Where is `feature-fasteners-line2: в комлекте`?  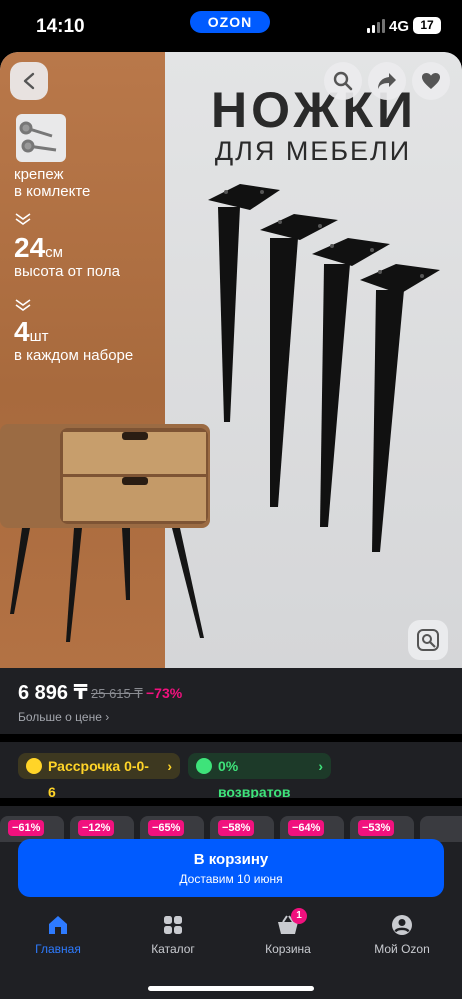
feature-fasteners-line2: в комлекте is located at coordinates (52, 191).